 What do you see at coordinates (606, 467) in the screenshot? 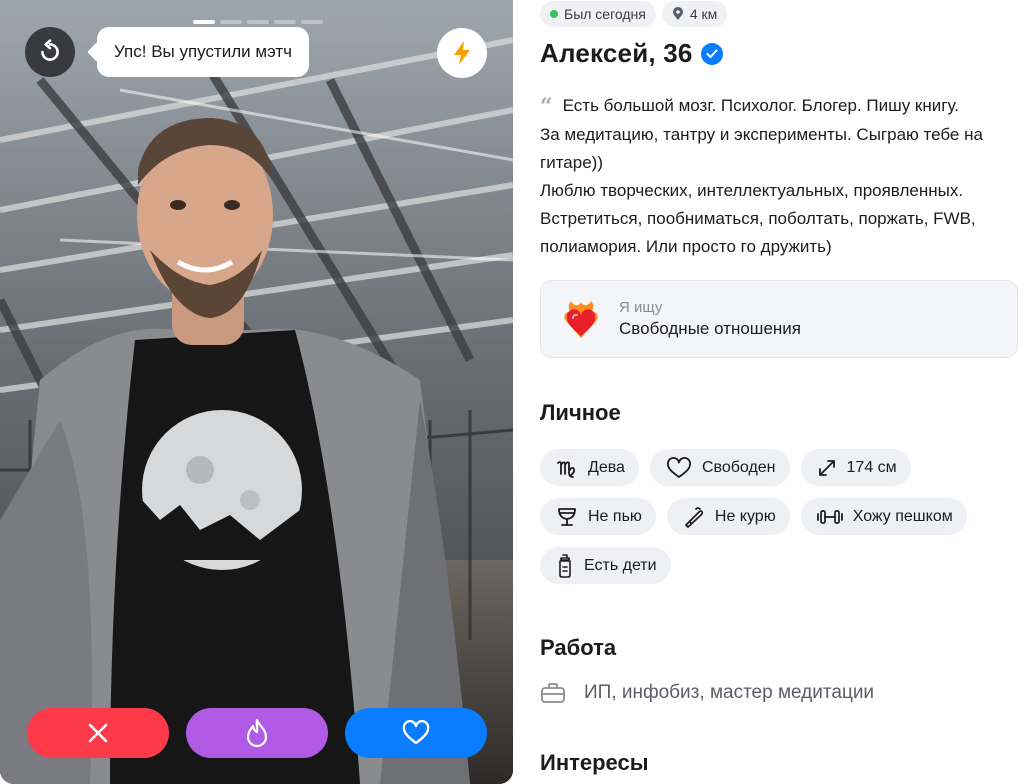
I see `chip-label: Дева` at bounding box center [606, 467].